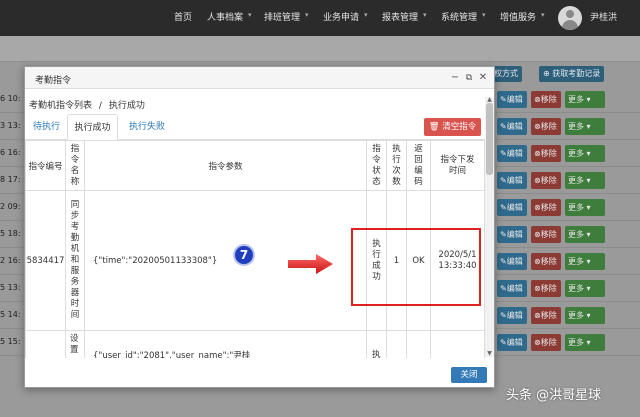  Describe the element at coordinates (455, 78) in the screenshot. I see `minimize-icon: −` at that location.